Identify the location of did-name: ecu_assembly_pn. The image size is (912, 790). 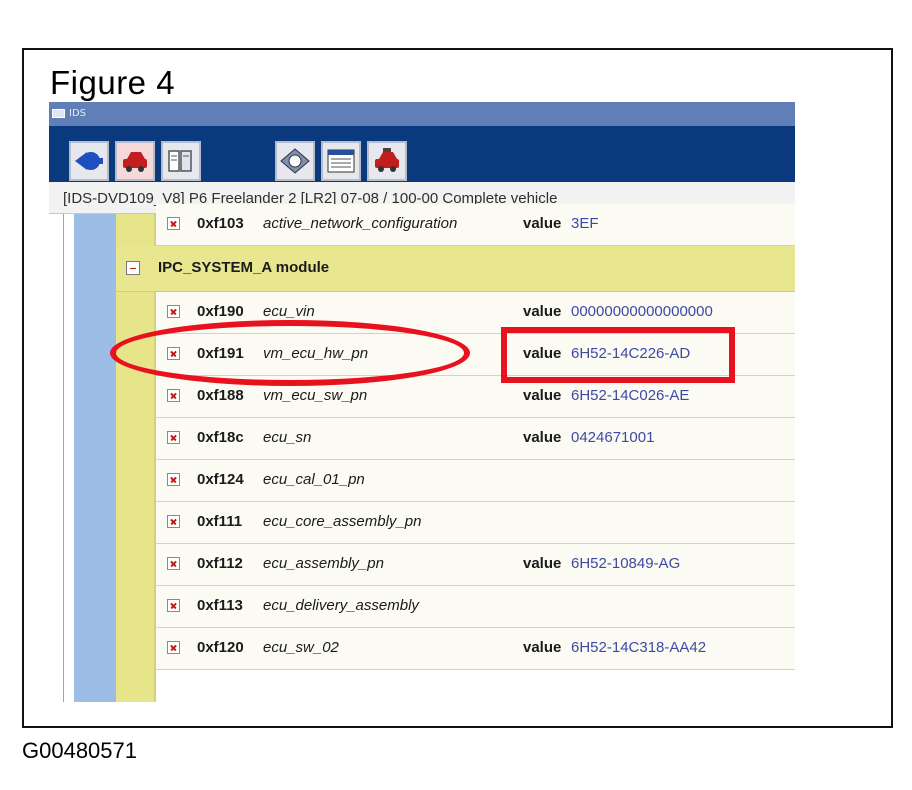
(323, 563).